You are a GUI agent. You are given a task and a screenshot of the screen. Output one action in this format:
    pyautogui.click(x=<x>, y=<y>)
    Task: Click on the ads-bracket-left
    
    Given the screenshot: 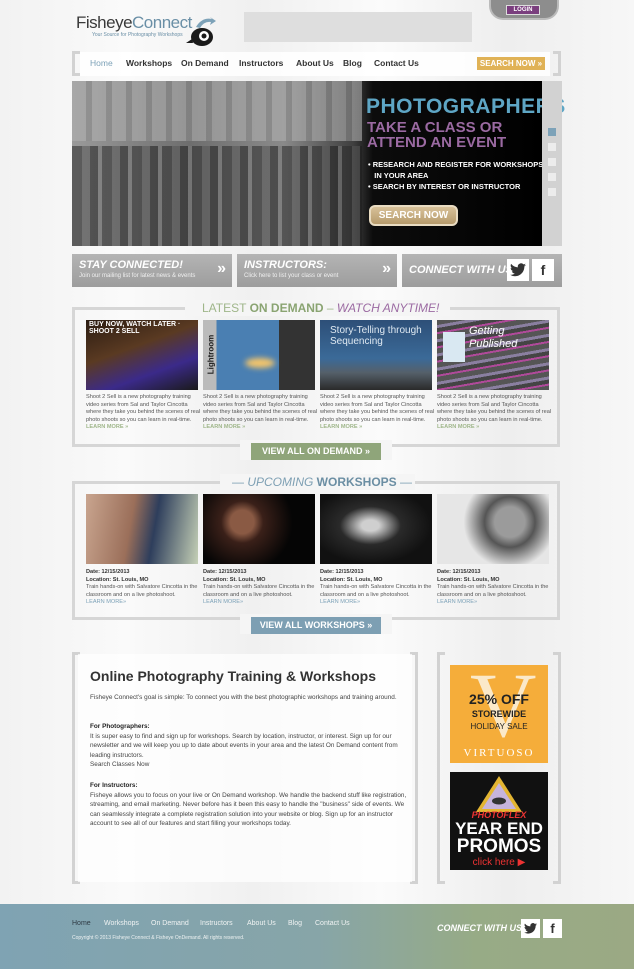 What is the action you would take?
    pyautogui.click(x=441, y=768)
    